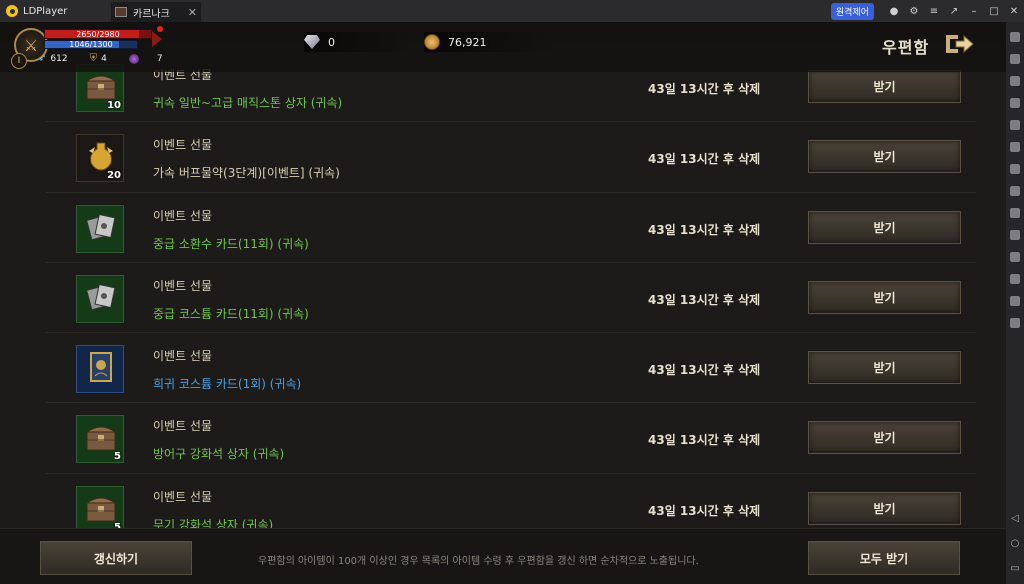 The width and height of the screenshot is (1024, 584). I want to click on tab-close-icon: ✕, so click(192, 12).